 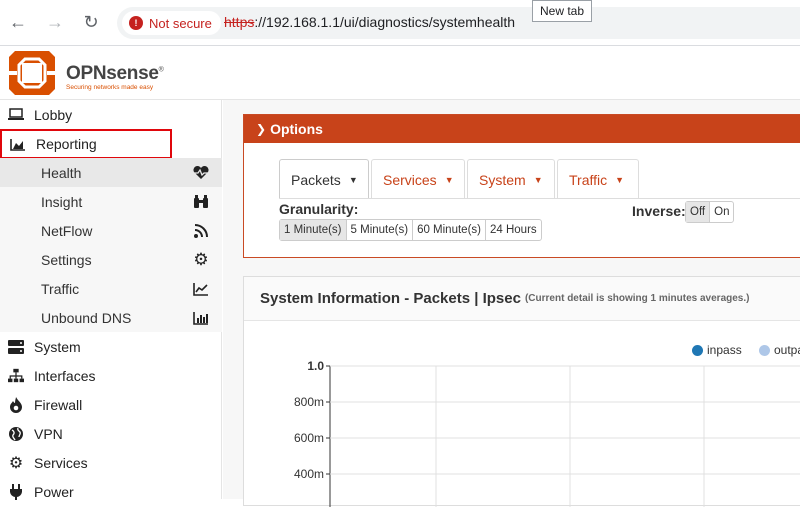 I want to click on tab-traffic: Traffic ▼, so click(x=598, y=179).